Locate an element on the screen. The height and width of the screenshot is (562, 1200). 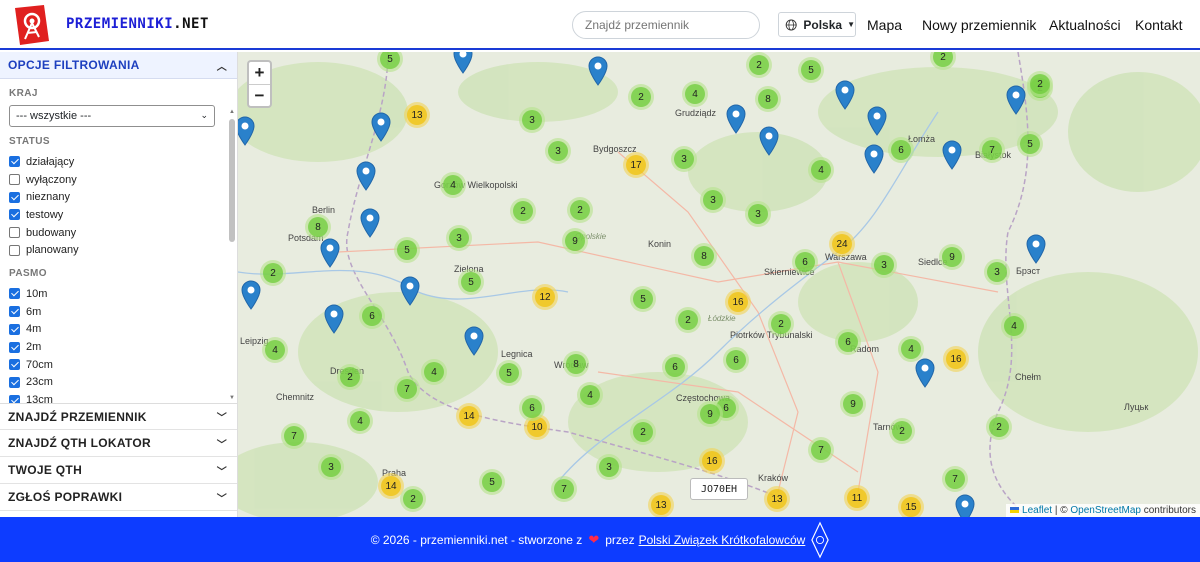
pasmo-checkbox-row: 13cm is located at coordinates (123, 397).